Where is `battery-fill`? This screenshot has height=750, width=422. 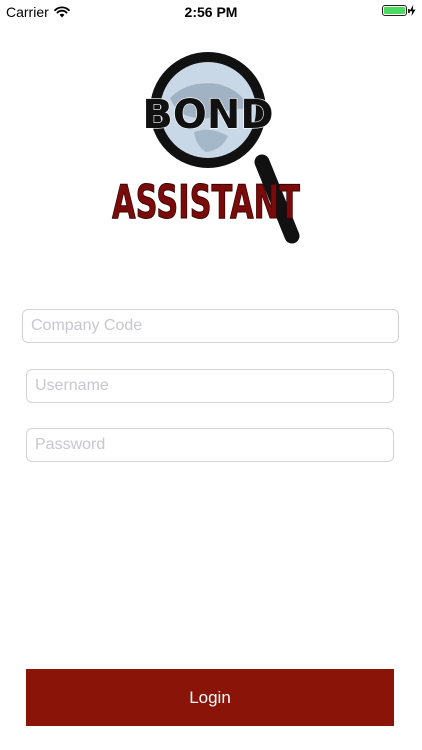
battery-fill is located at coordinates (394, 10).